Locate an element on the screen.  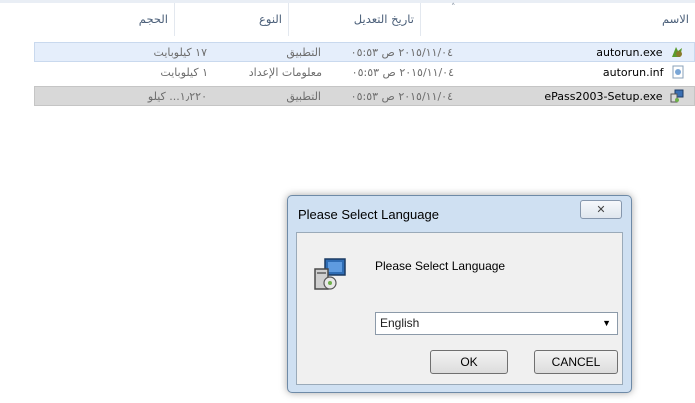
language-select: English ▼ is located at coordinates (496, 323).